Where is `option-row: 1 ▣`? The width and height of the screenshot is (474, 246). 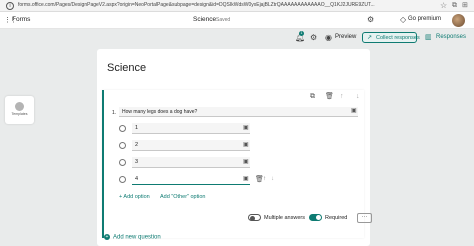
option-row: 1 ▣ is located at coordinates (235, 129).